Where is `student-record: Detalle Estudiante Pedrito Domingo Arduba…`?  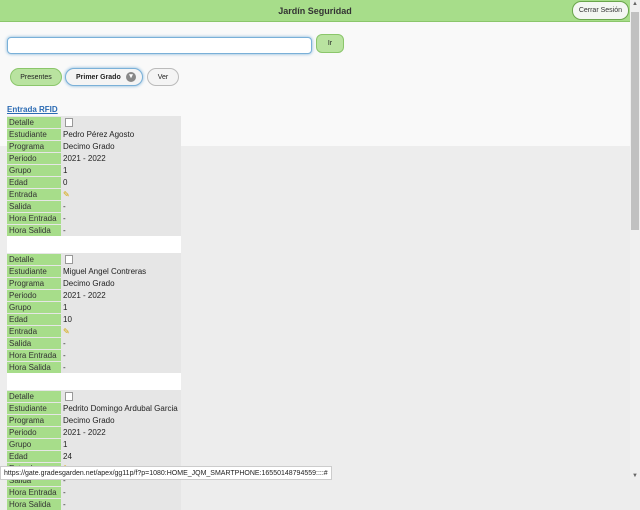
student-record: Detalle Estudiante Pedrito Domingo Arduba… is located at coordinates (94, 450).